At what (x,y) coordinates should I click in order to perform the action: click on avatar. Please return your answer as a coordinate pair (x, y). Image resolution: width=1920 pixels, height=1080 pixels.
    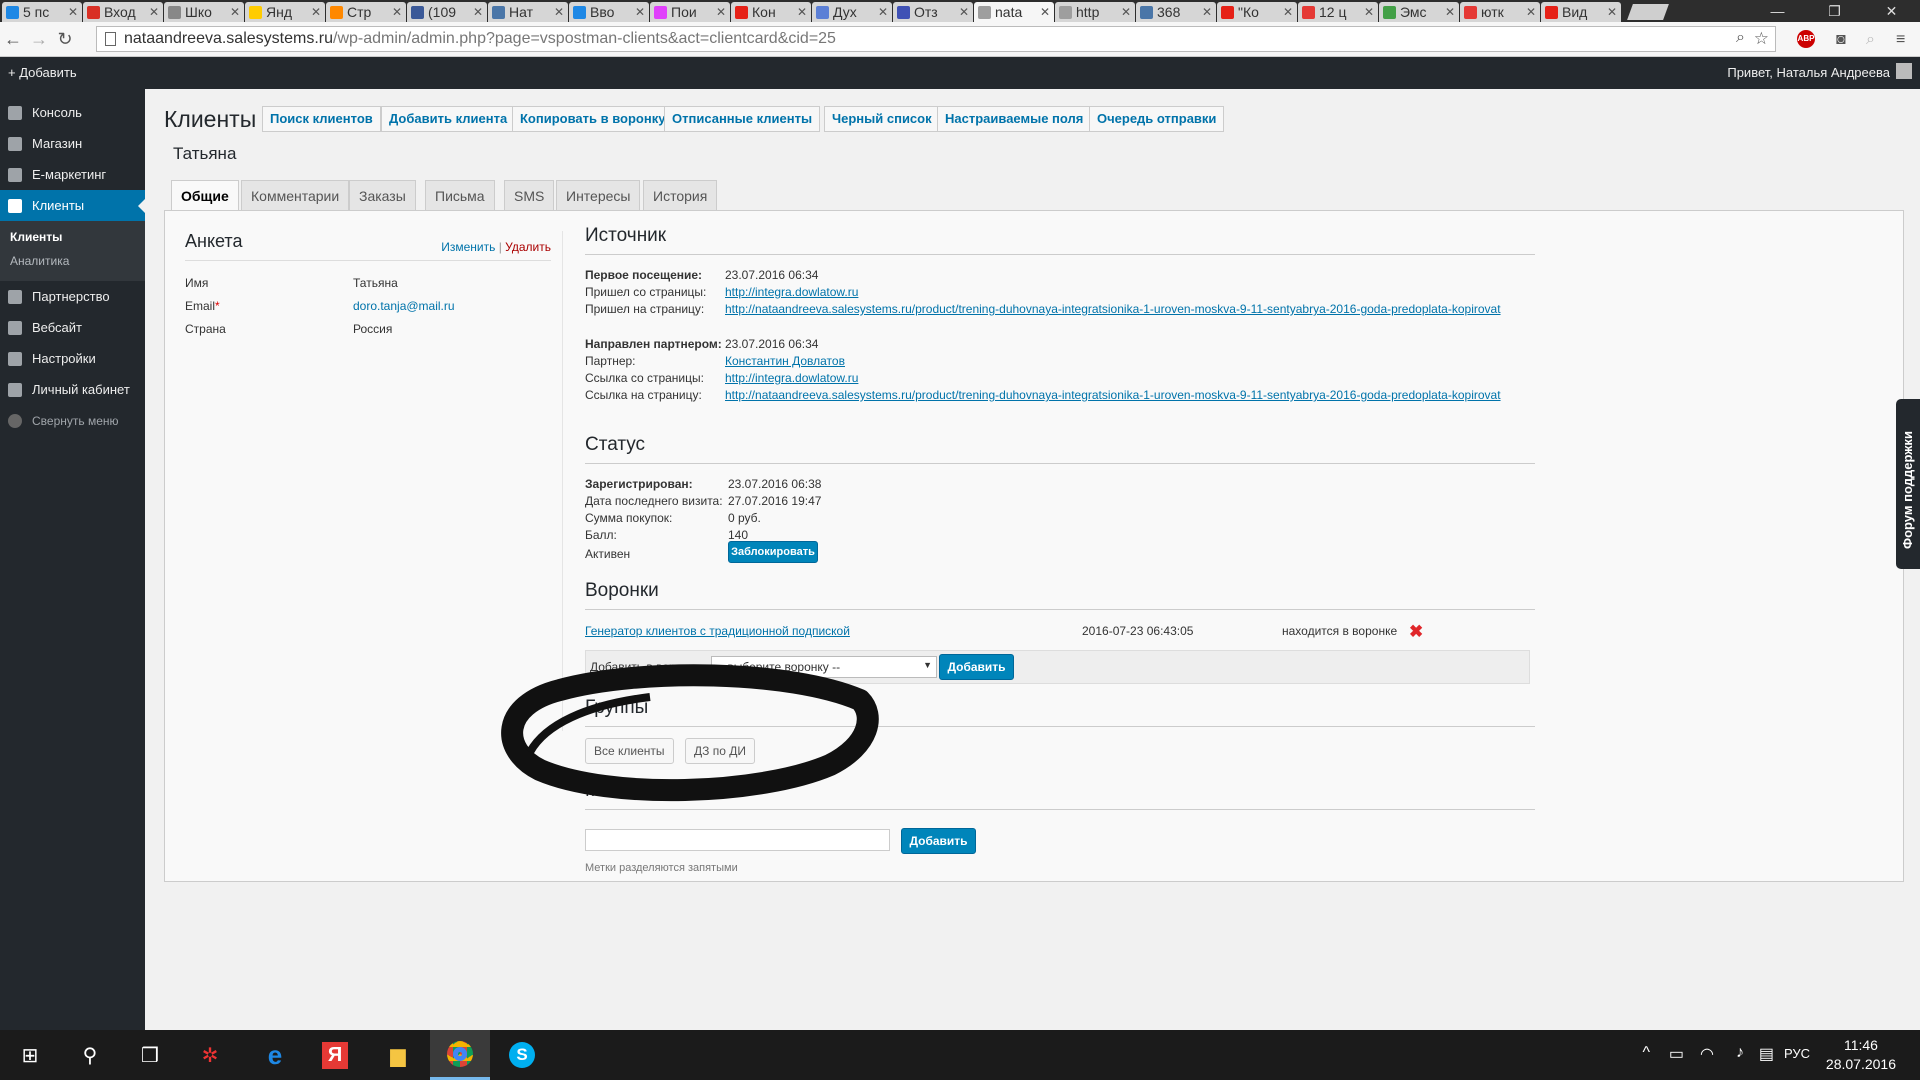
    Looking at the image, I should click on (1904, 71).